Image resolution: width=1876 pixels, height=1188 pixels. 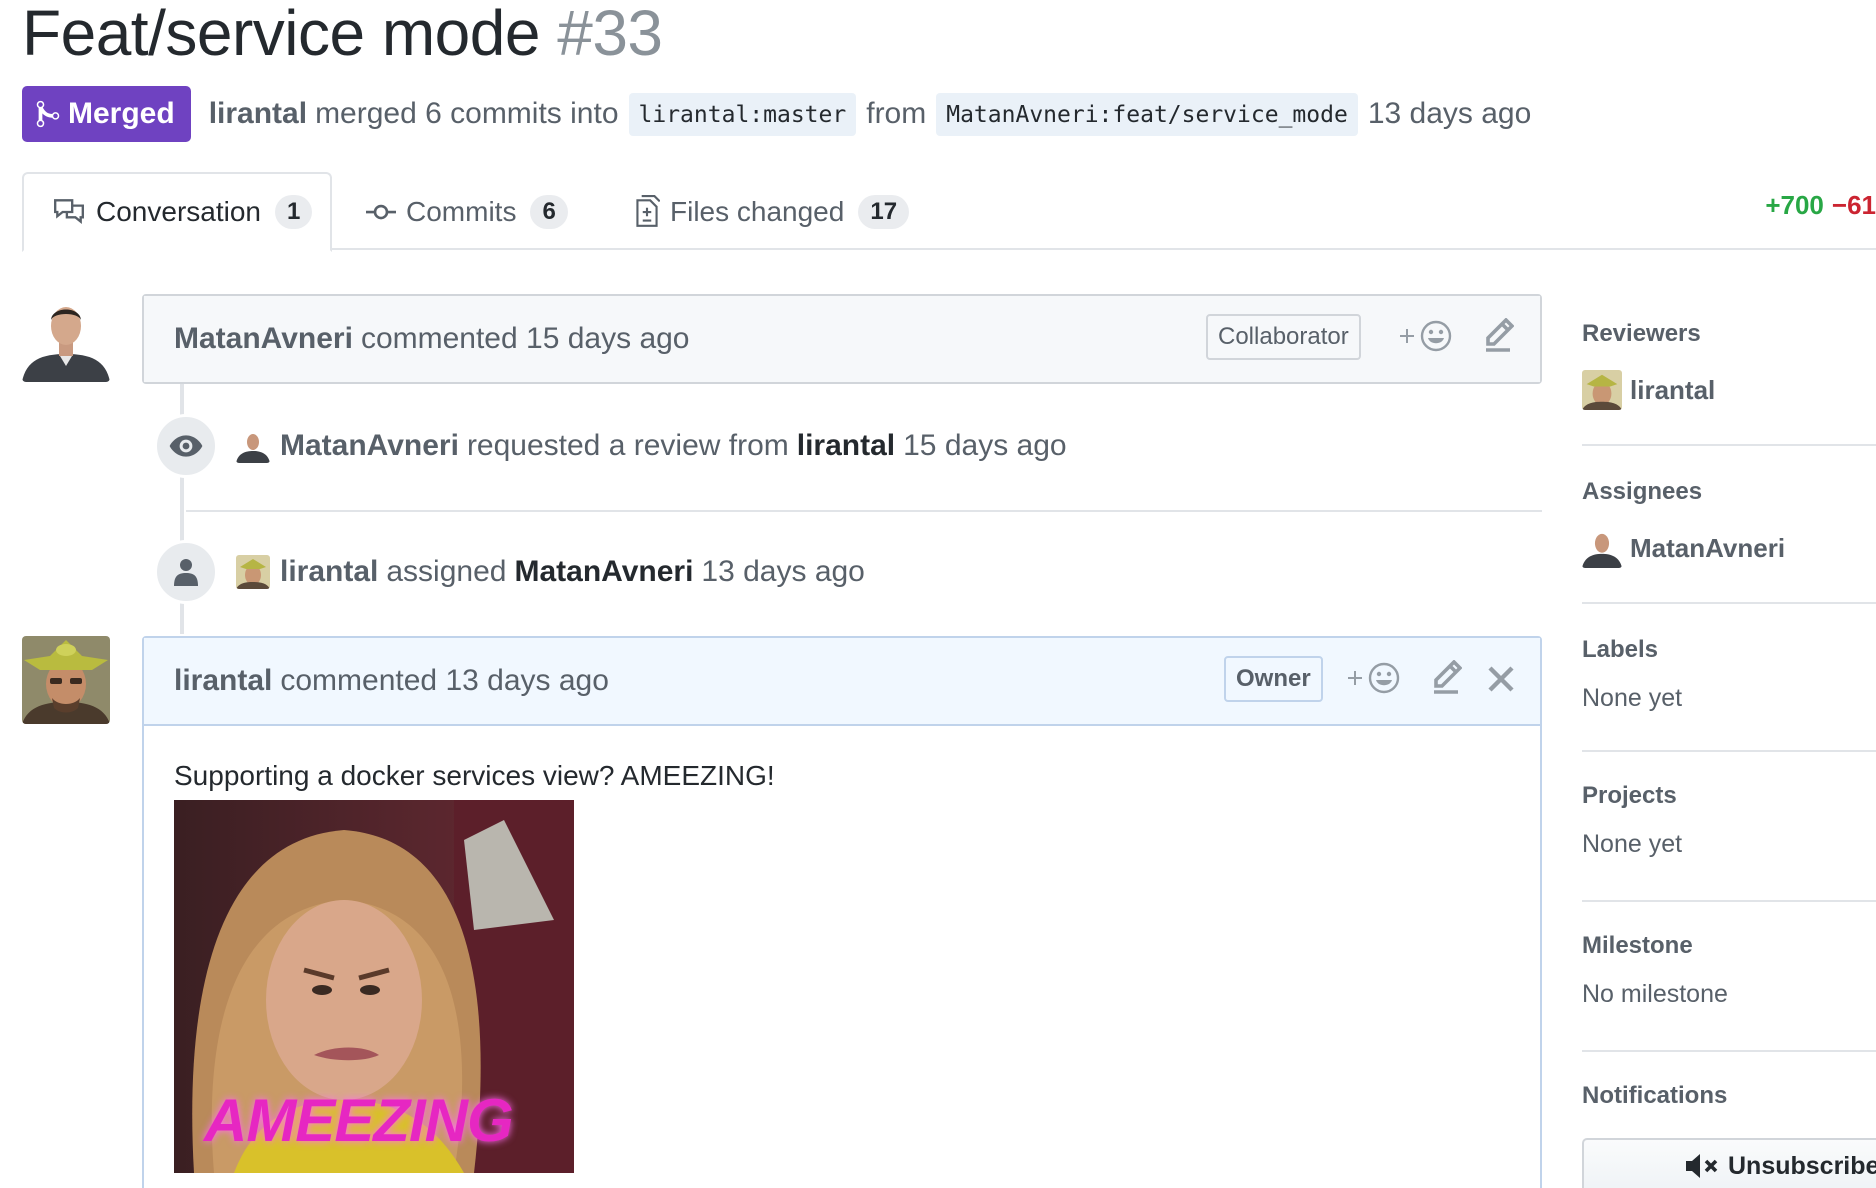 I want to click on eye-icon, so click(x=186, y=446).